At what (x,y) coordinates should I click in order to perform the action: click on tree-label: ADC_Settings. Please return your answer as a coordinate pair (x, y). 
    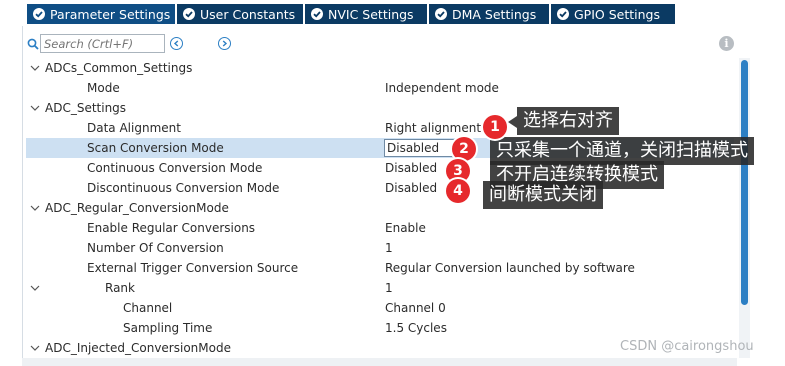
    Looking at the image, I should click on (86, 108).